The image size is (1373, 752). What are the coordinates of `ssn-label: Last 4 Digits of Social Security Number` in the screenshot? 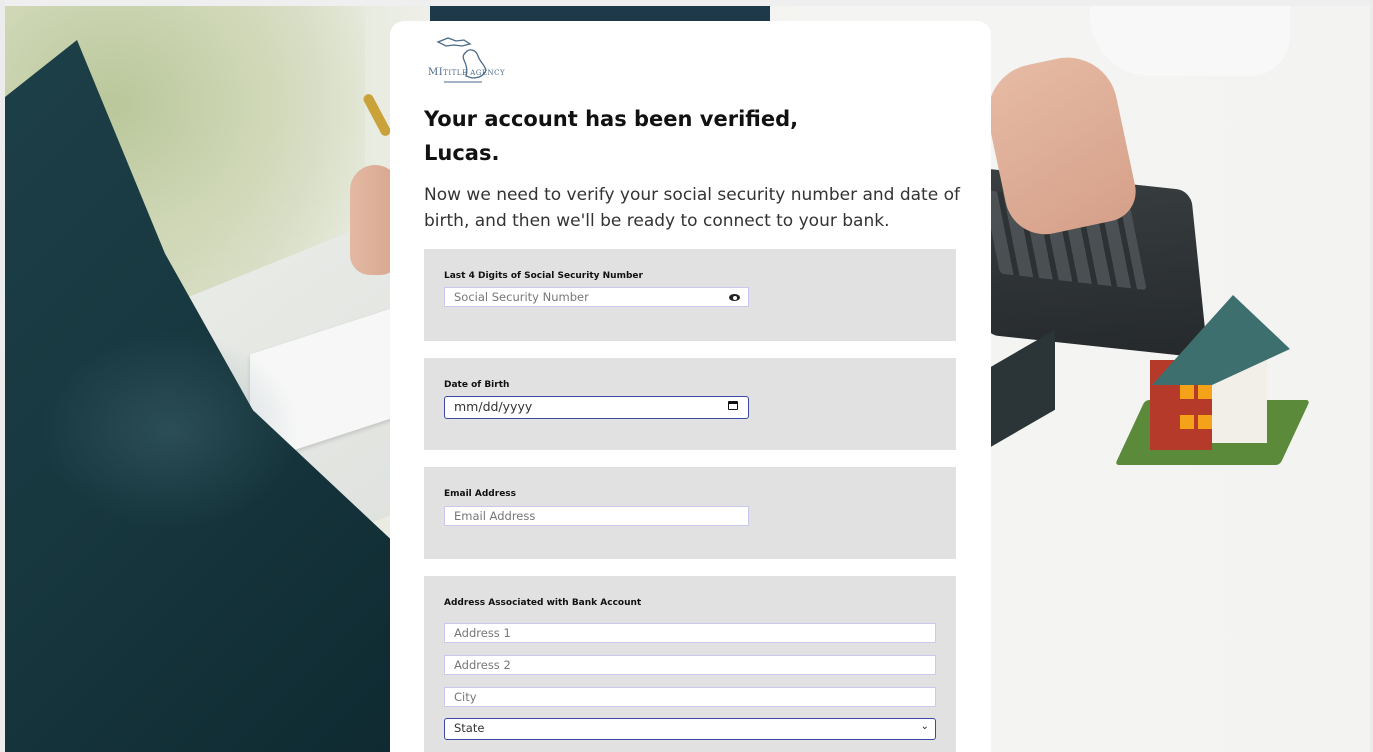 It's located at (543, 276).